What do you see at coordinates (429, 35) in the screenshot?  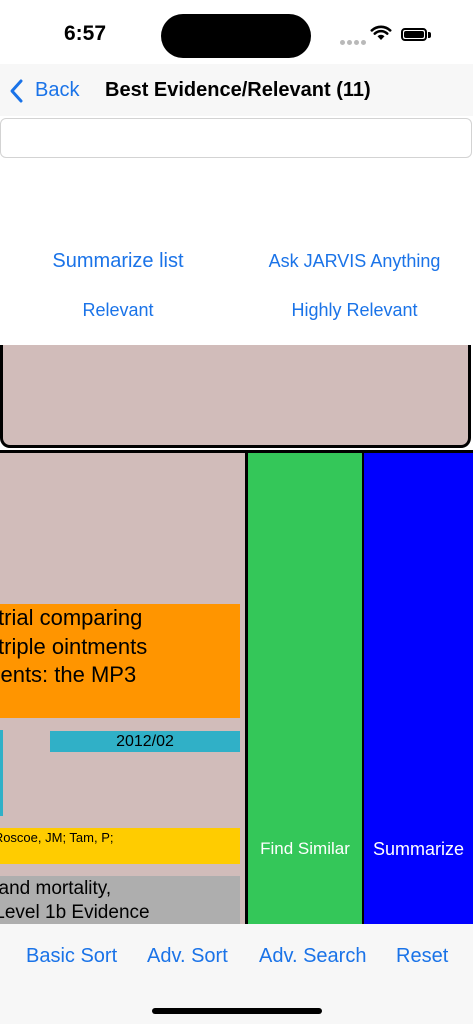 I see `battery-tip` at bounding box center [429, 35].